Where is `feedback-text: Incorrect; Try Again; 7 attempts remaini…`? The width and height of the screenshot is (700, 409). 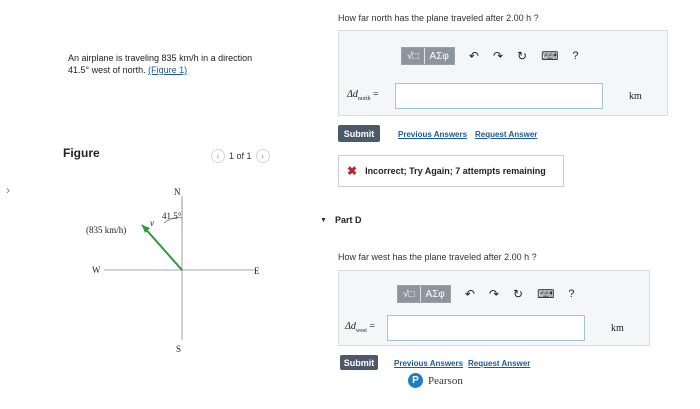 feedback-text: Incorrect; Try Again; 7 attempts remaini… is located at coordinates (455, 171).